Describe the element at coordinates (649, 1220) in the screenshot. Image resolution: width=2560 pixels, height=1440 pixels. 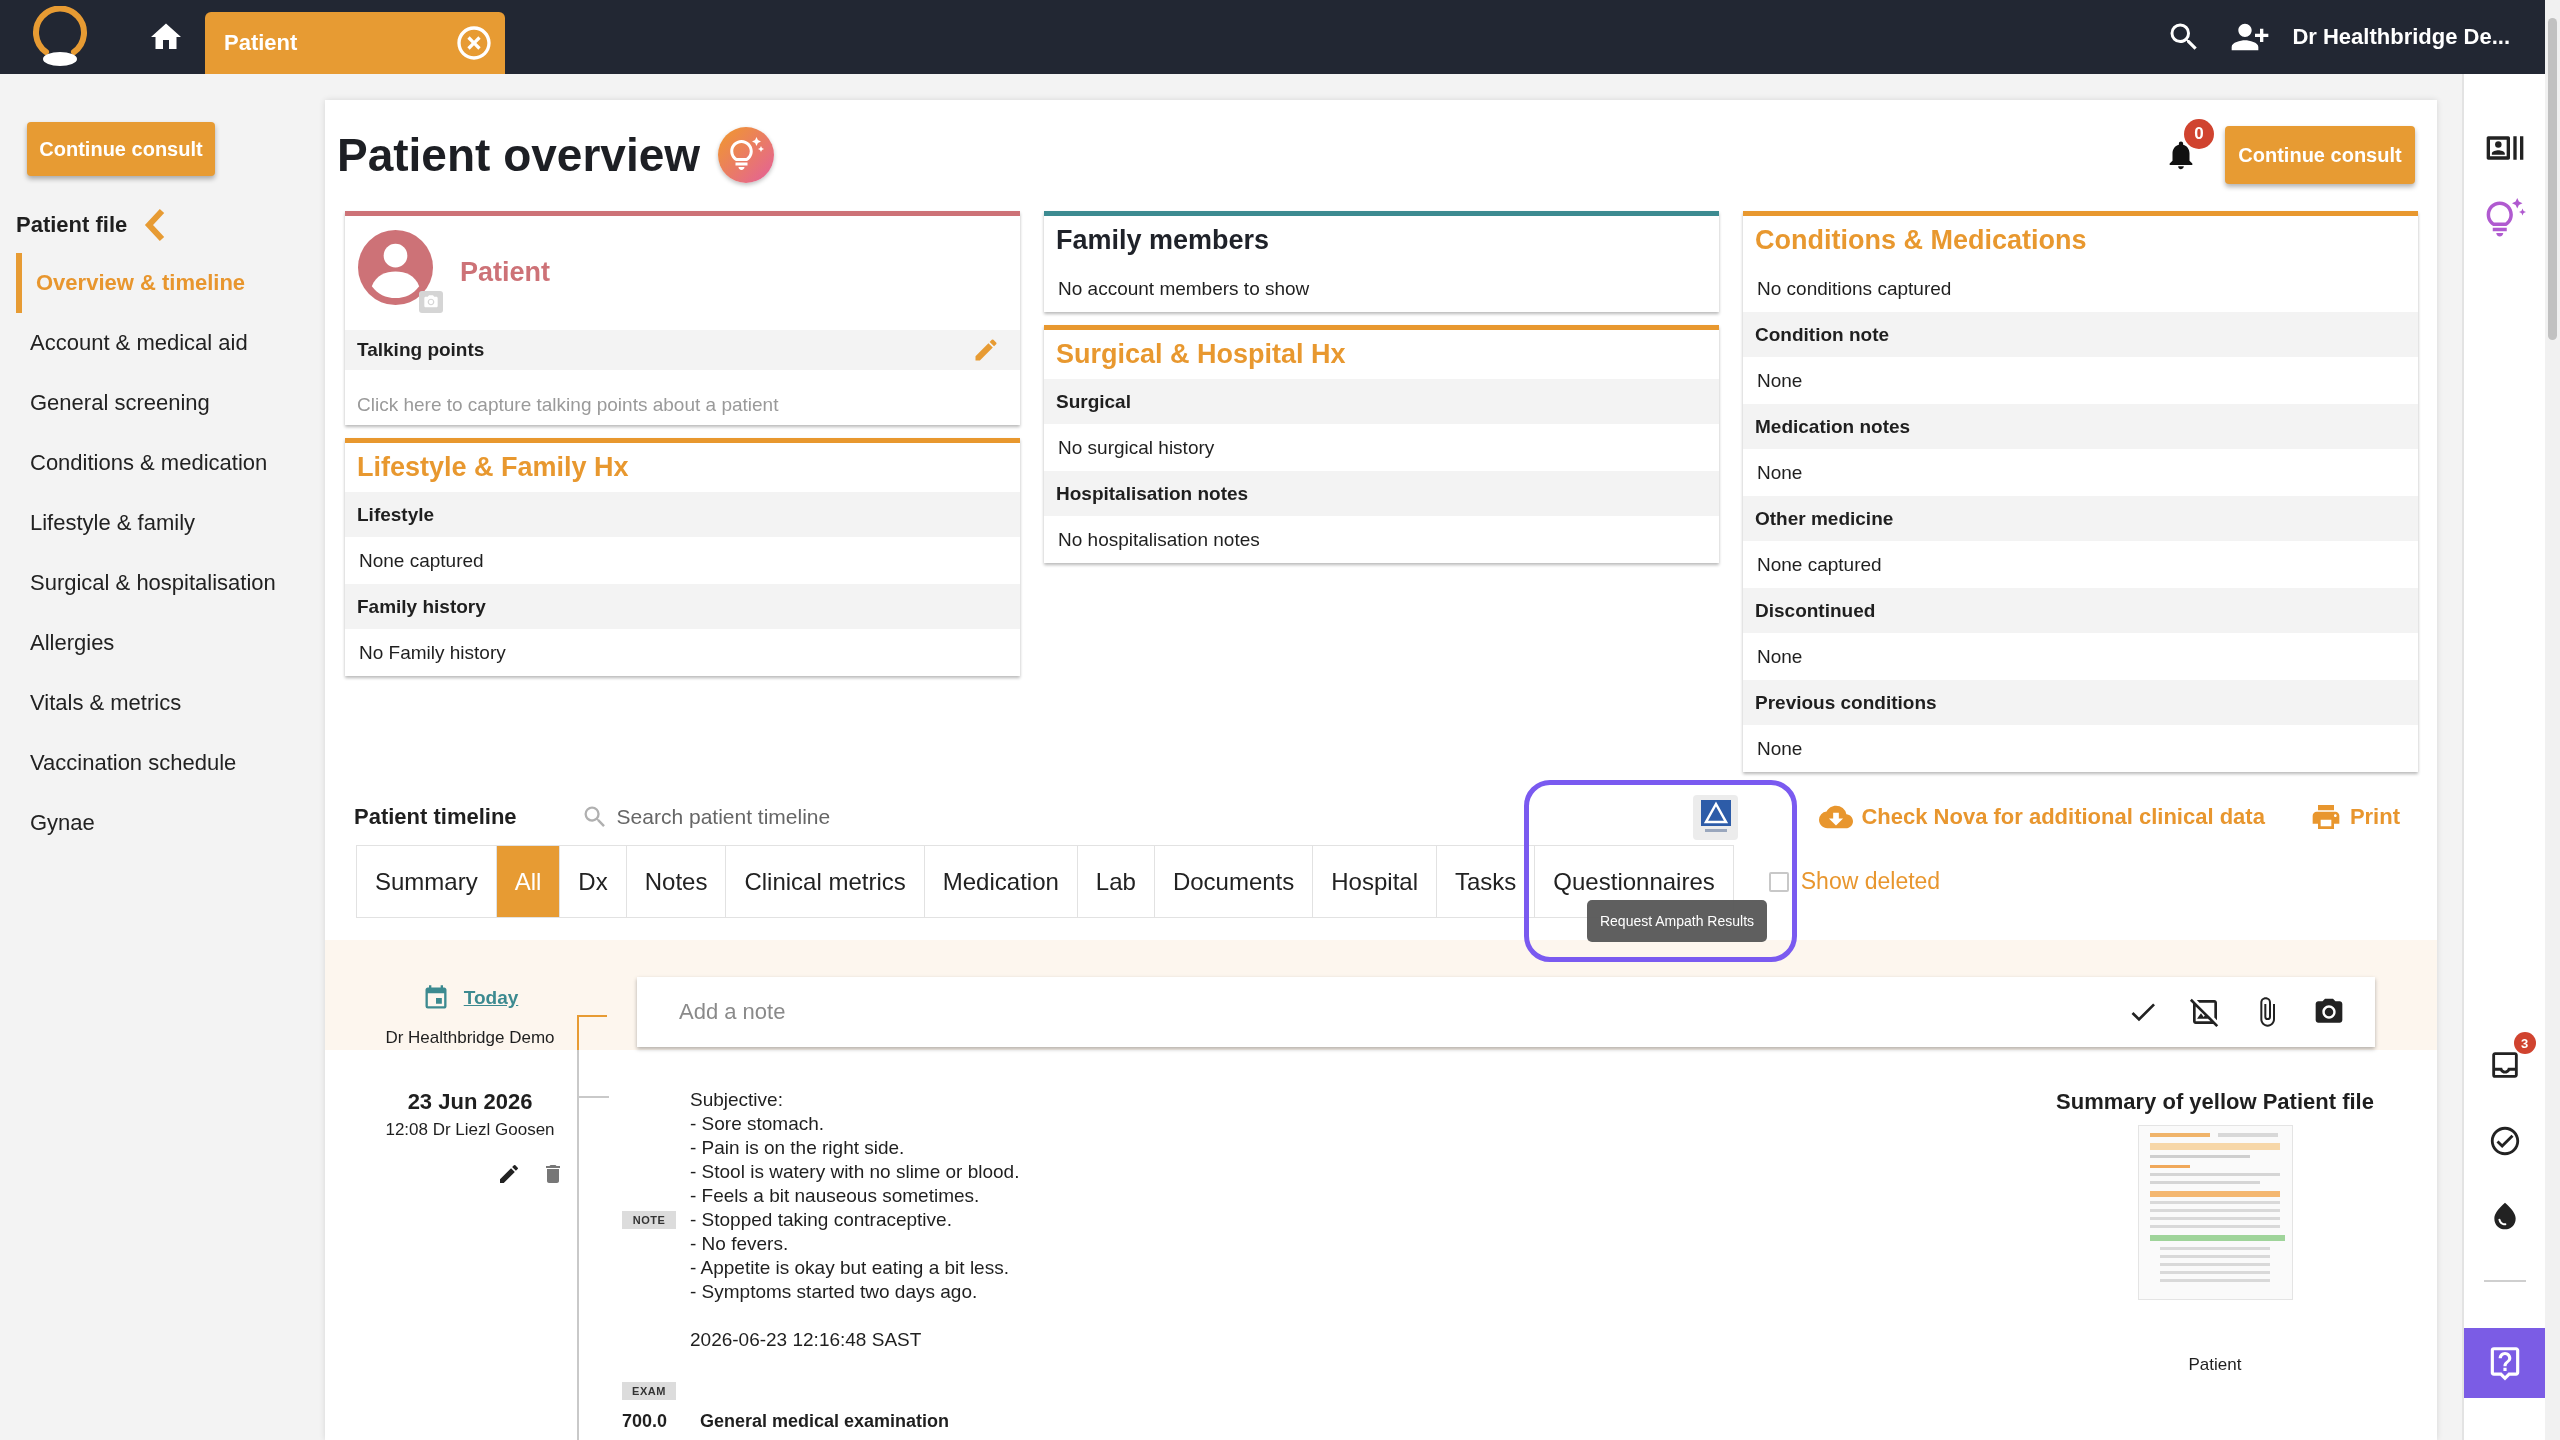
I see `note-tag: NOTE` at that location.